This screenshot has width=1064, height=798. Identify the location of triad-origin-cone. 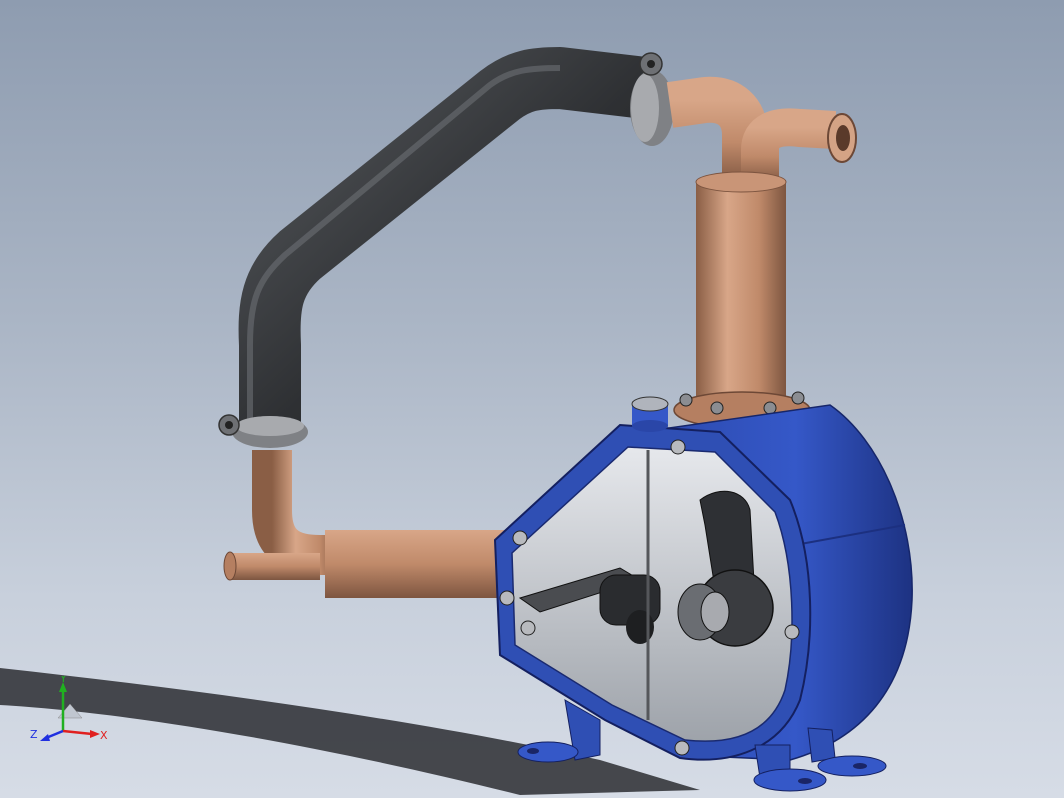
(70, 711).